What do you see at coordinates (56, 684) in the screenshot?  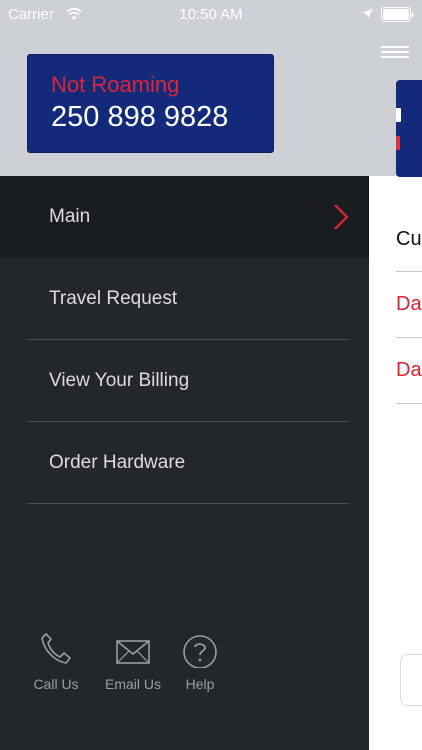 I see `call-us-label: Call Us` at bounding box center [56, 684].